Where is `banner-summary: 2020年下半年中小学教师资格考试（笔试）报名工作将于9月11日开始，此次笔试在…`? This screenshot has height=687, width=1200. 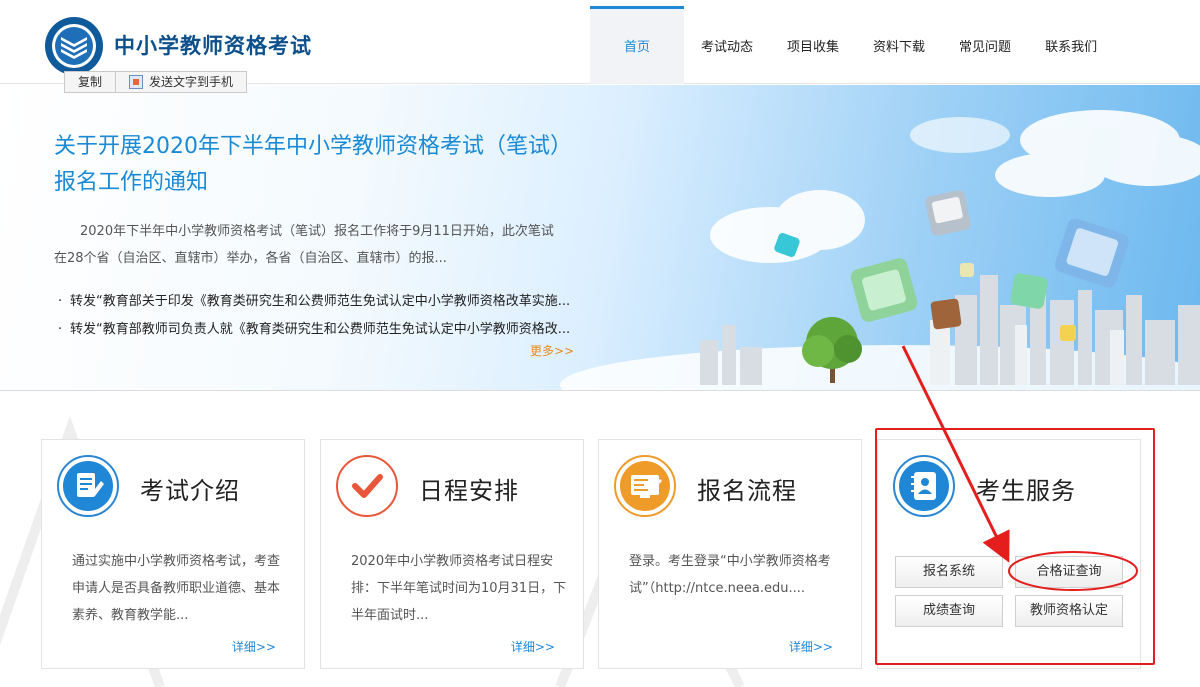
banner-summary: 2020年下半年中小学教师资格考试（笔试）报名工作将于9月11日开始，此次笔试在… is located at coordinates (304, 245).